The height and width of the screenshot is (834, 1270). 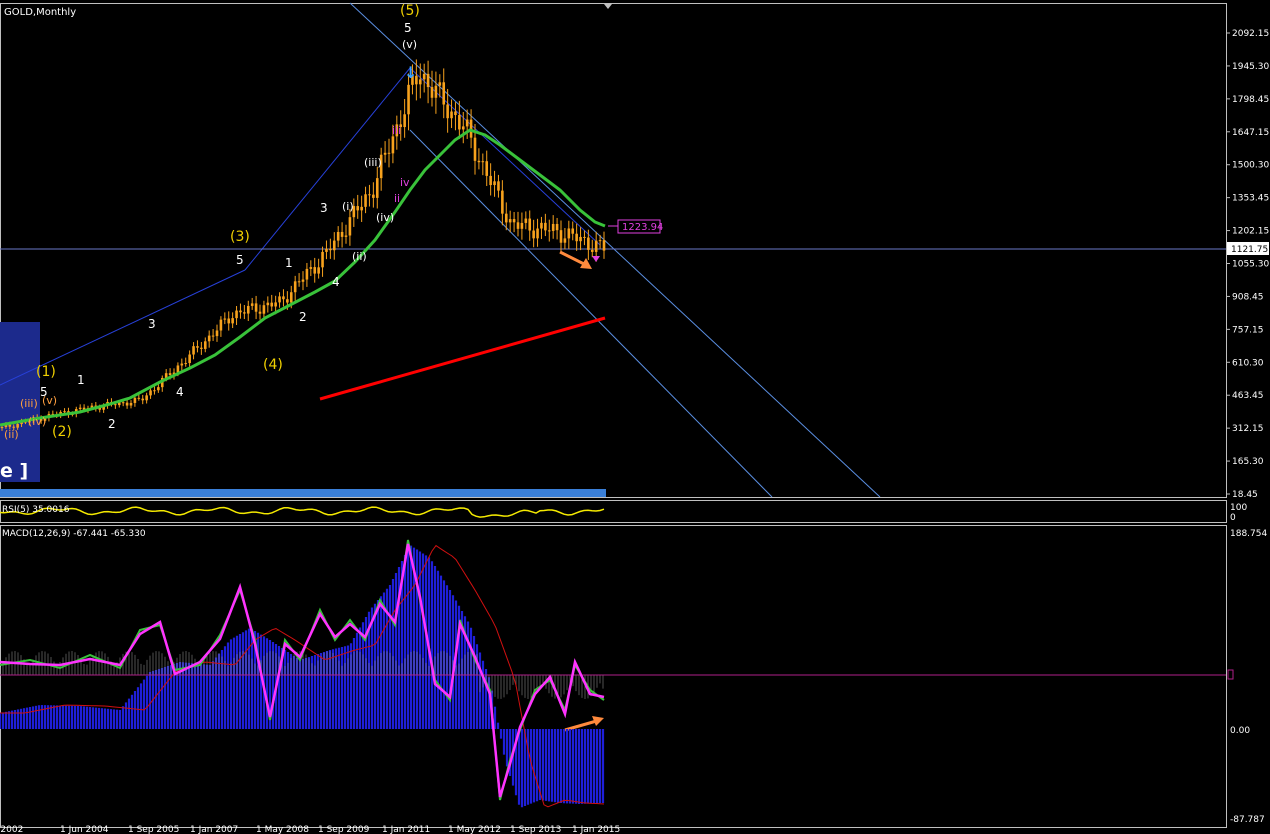 What do you see at coordinates (302, 512) in the screenshot?
I see `rsi-line` at bounding box center [302, 512].